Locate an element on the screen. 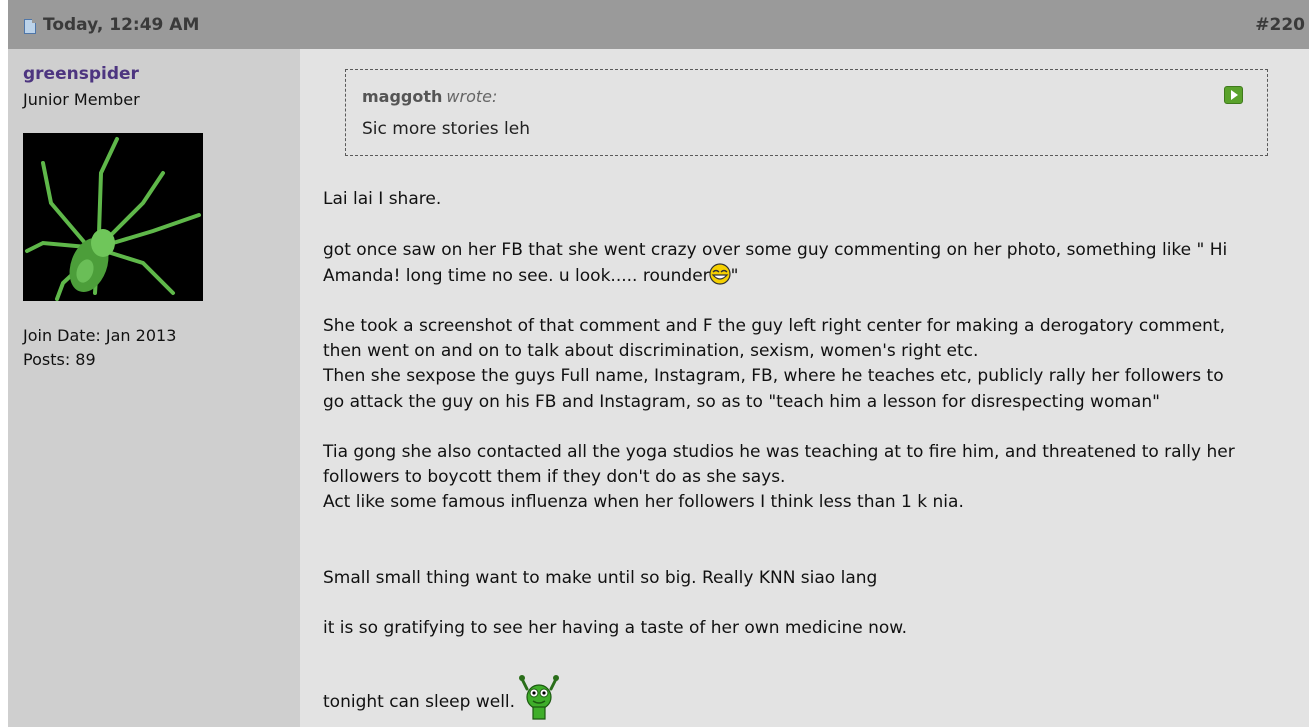  post-document-icon is located at coordinates (30, 26).